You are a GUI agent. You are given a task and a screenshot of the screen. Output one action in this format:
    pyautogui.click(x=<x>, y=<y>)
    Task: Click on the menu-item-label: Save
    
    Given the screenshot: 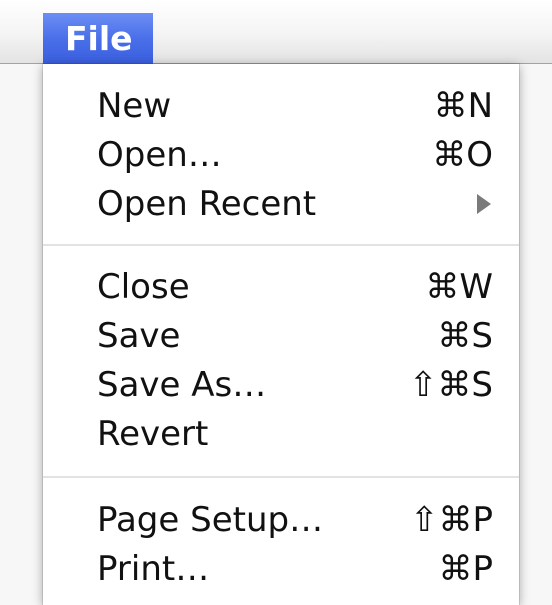 What is the action you would take?
    pyautogui.click(x=139, y=336)
    